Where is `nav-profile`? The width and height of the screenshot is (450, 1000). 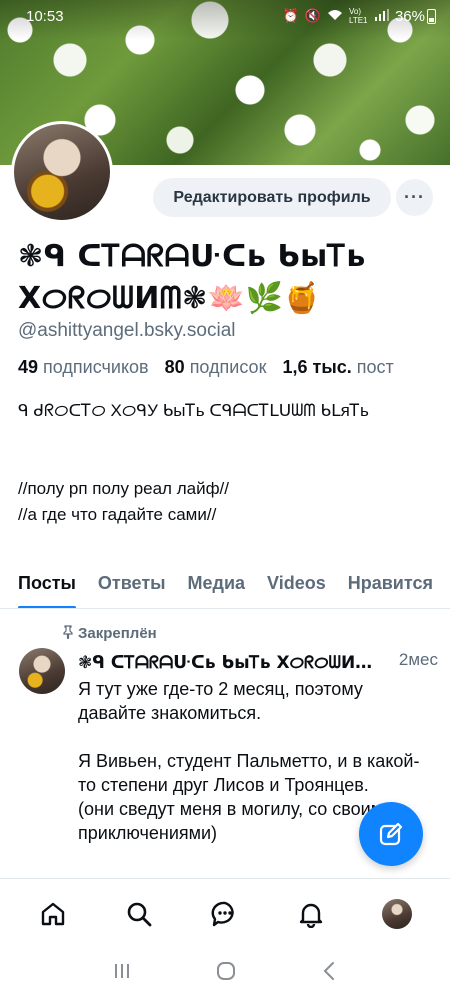
nav-profile is located at coordinates (397, 914).